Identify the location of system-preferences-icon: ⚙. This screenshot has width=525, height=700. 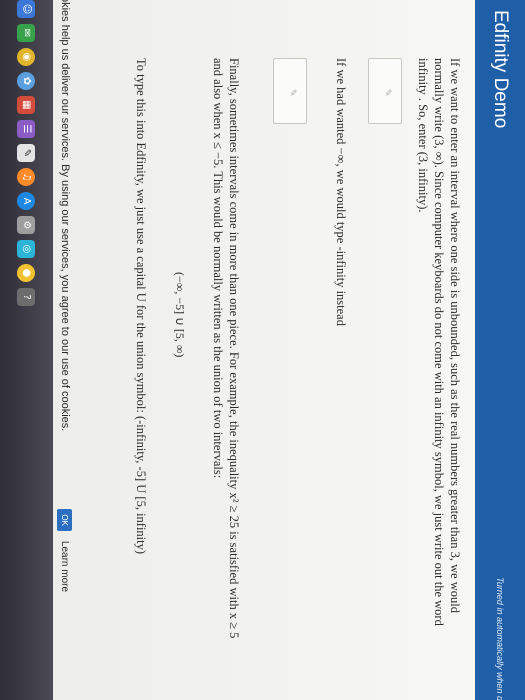
(26, 225).